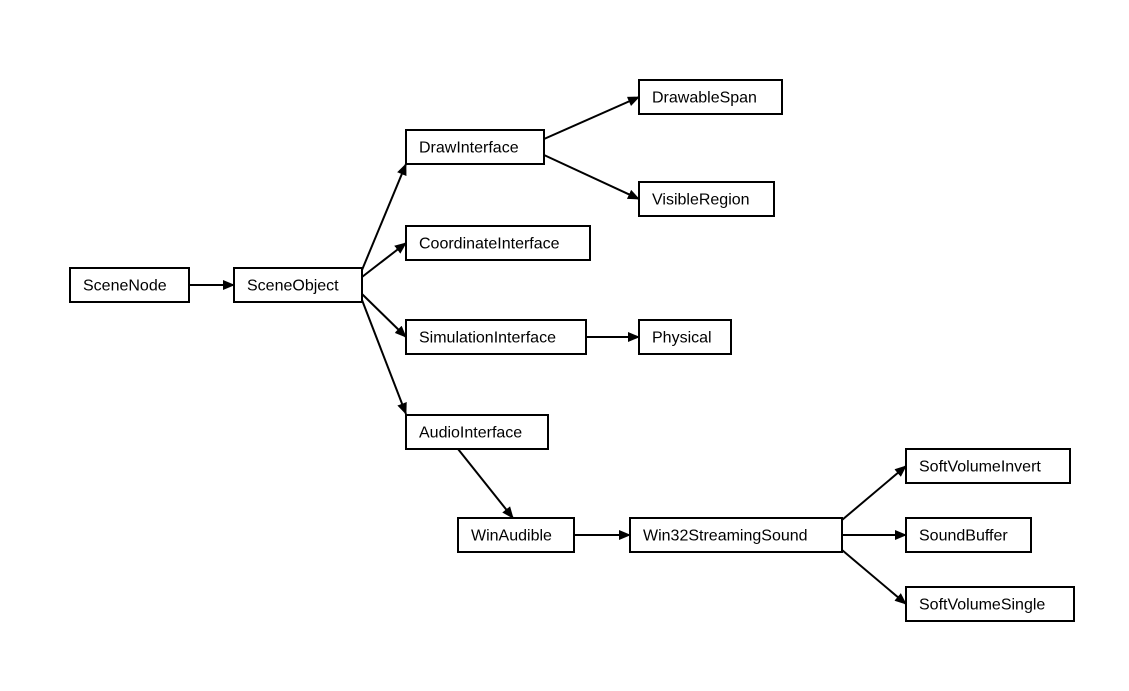 The image size is (1129, 691). What do you see at coordinates (487, 338) in the screenshot?
I see `node-label: SimulationInterface` at bounding box center [487, 338].